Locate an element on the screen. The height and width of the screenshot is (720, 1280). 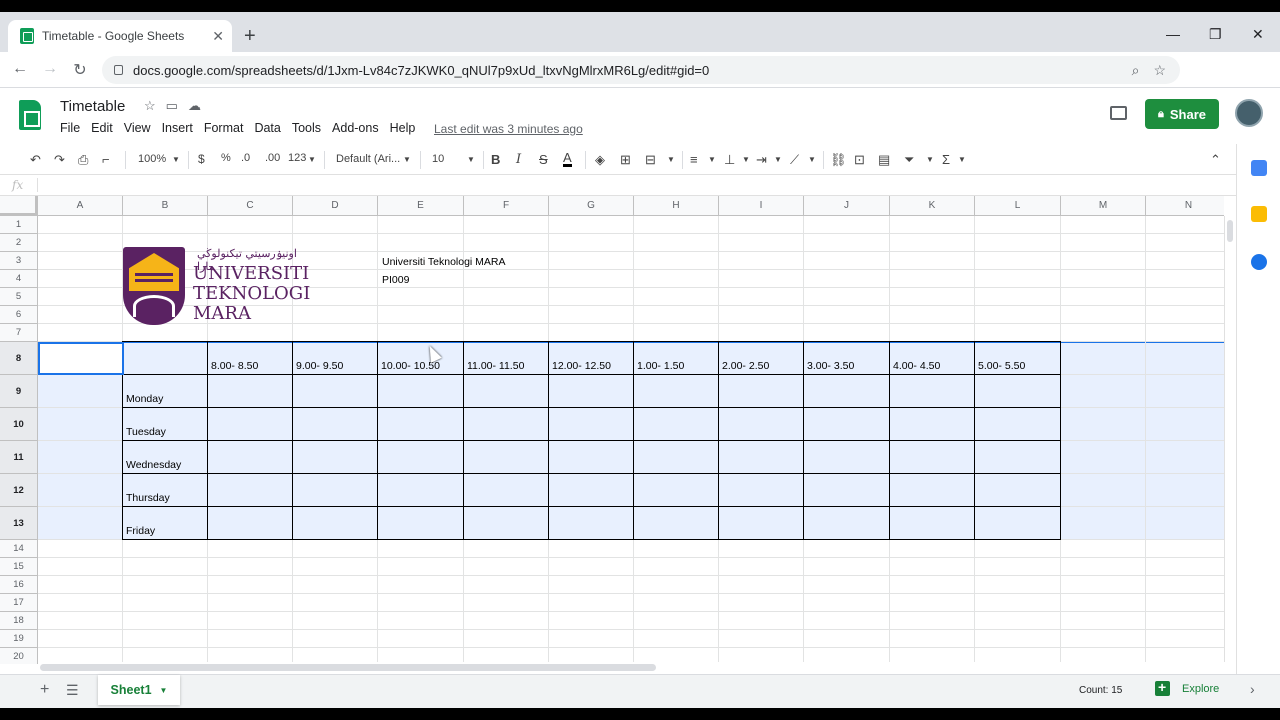
column-header-a: A is located at coordinates (80, 206).